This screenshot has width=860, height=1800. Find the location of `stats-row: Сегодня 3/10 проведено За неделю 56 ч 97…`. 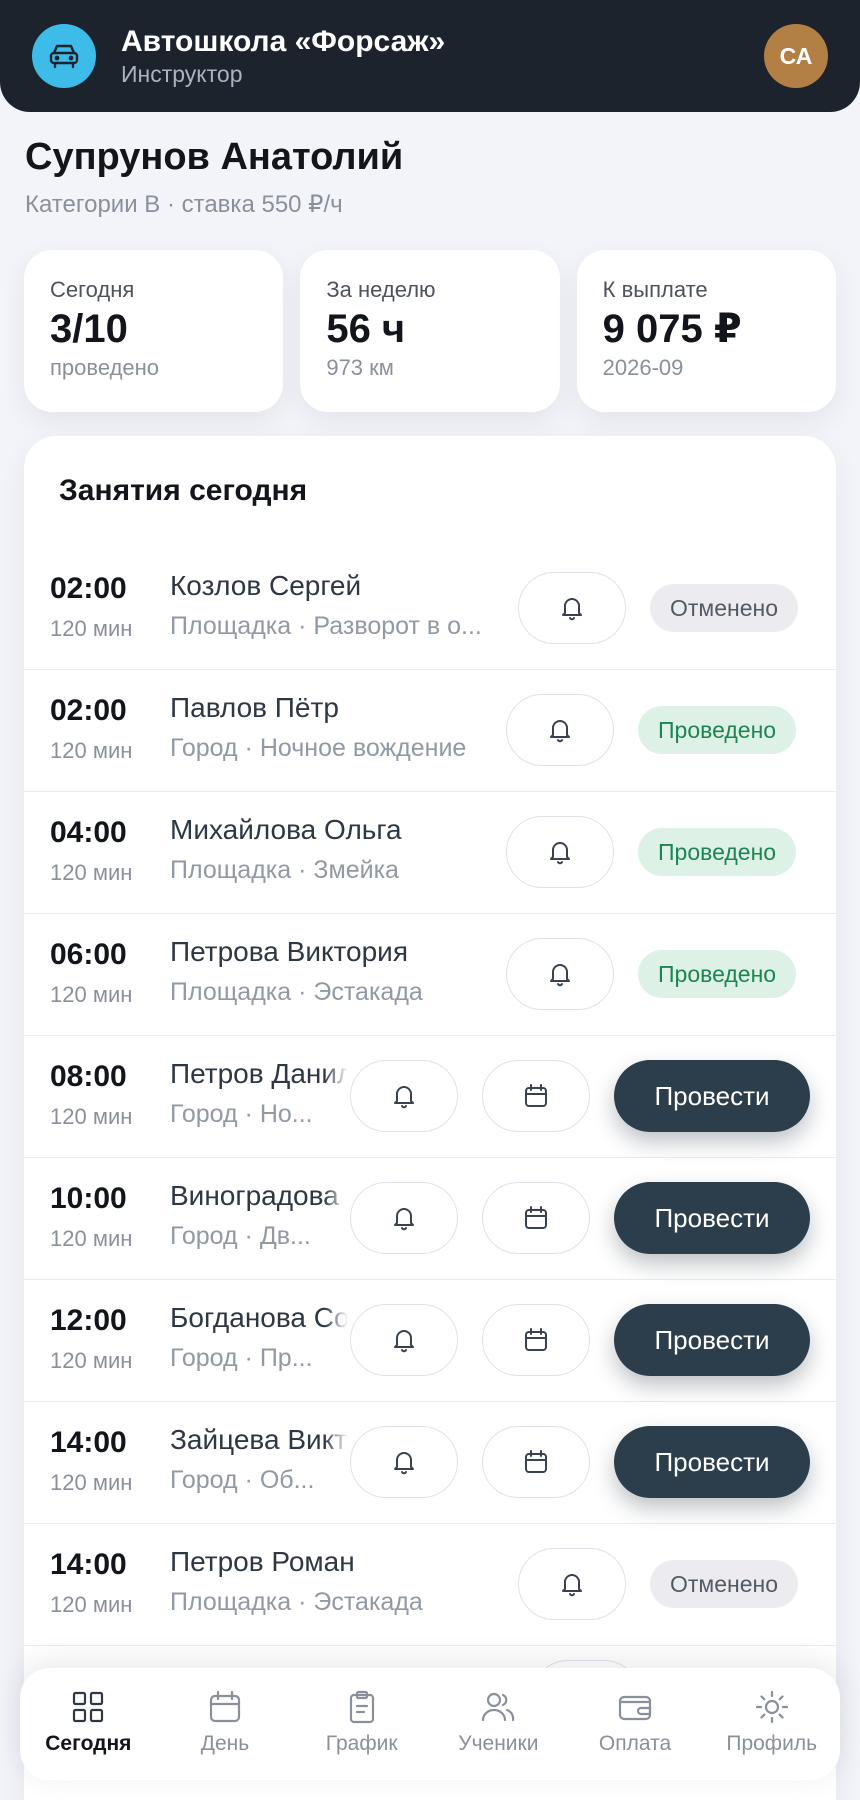

stats-row: Сегодня 3/10 проведено За неделю 56 ч 97… is located at coordinates (430, 331).